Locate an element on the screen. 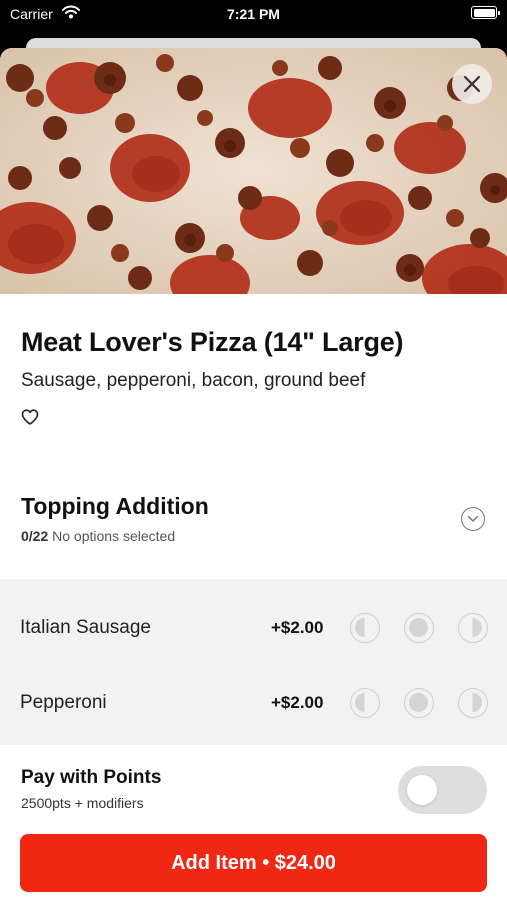 The image size is (507, 900). close-button is located at coordinates (472, 84).